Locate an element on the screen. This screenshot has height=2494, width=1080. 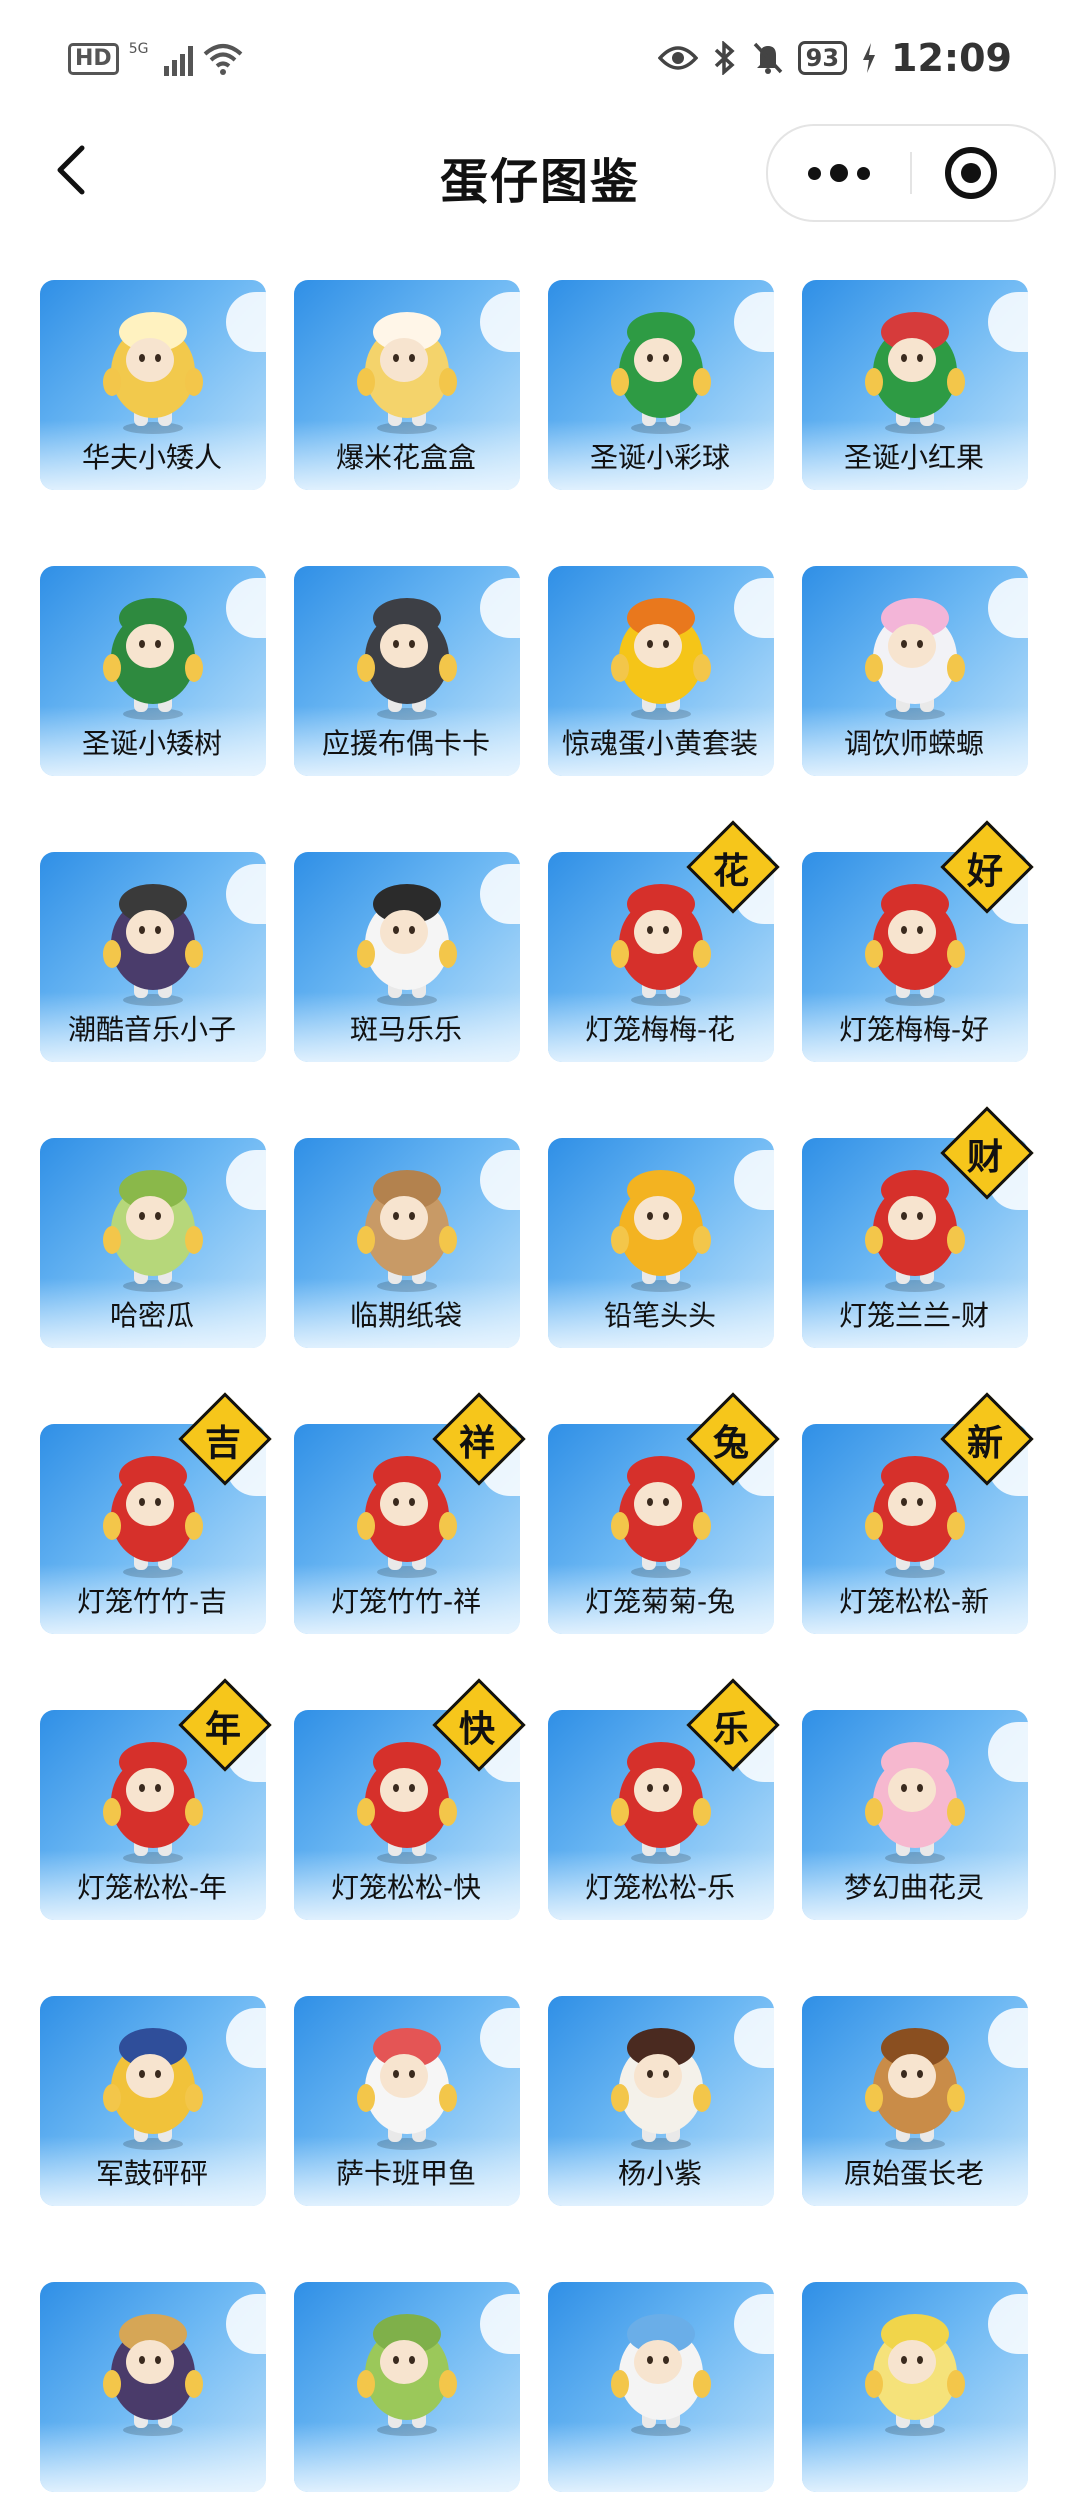
character-card: 乐灯笼松松-乐 is located at coordinates (660, 1800).